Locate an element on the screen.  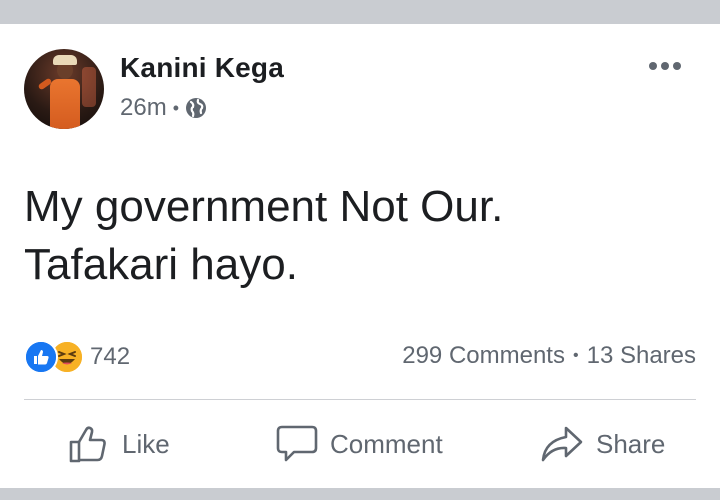
share-arrow-icon is located at coordinates (562, 444).